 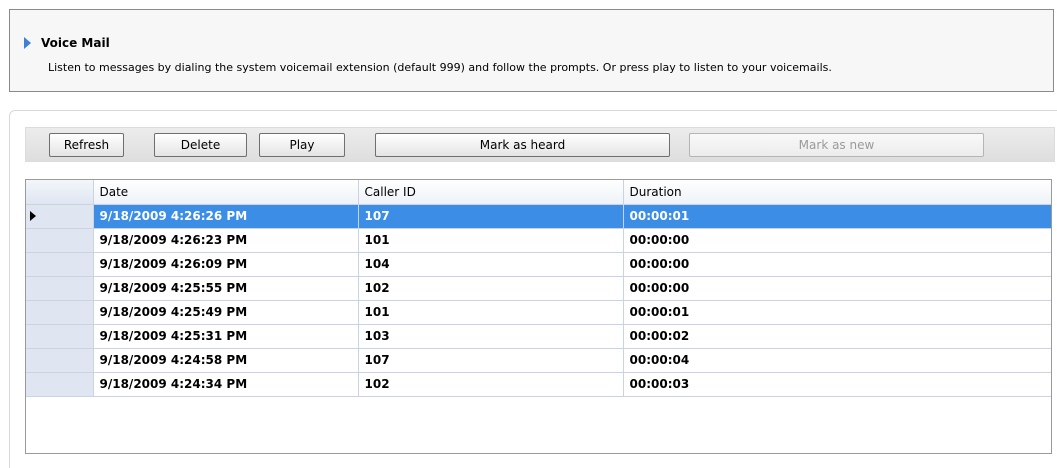 What do you see at coordinates (226, 384) in the screenshot?
I see `date-cell: 9/18/2009 4:24:34 PM` at bounding box center [226, 384].